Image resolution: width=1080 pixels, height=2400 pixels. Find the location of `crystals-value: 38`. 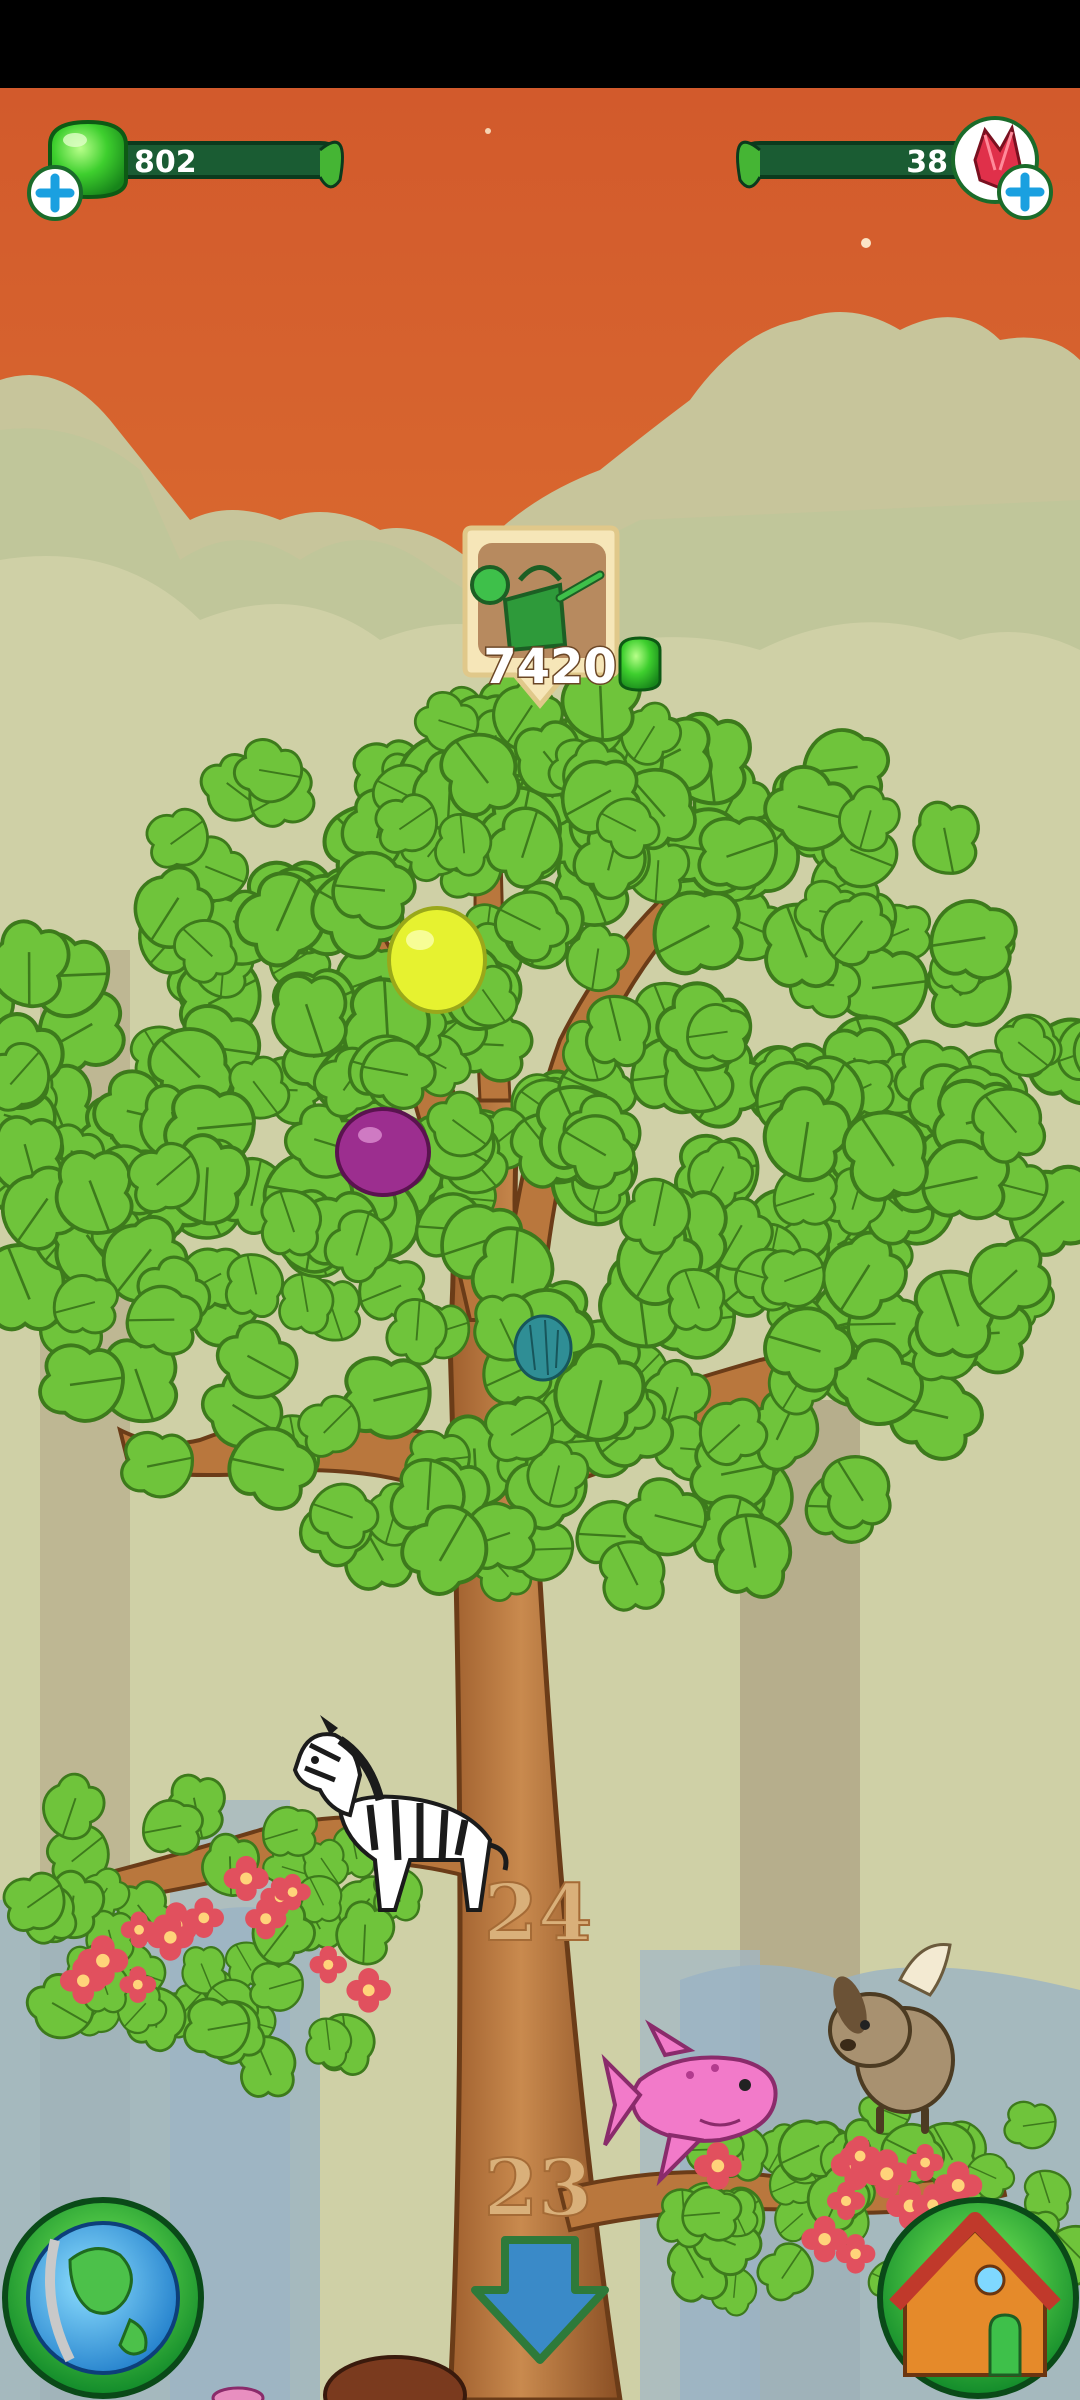

crystals-value: 38 is located at coordinates (927, 162).